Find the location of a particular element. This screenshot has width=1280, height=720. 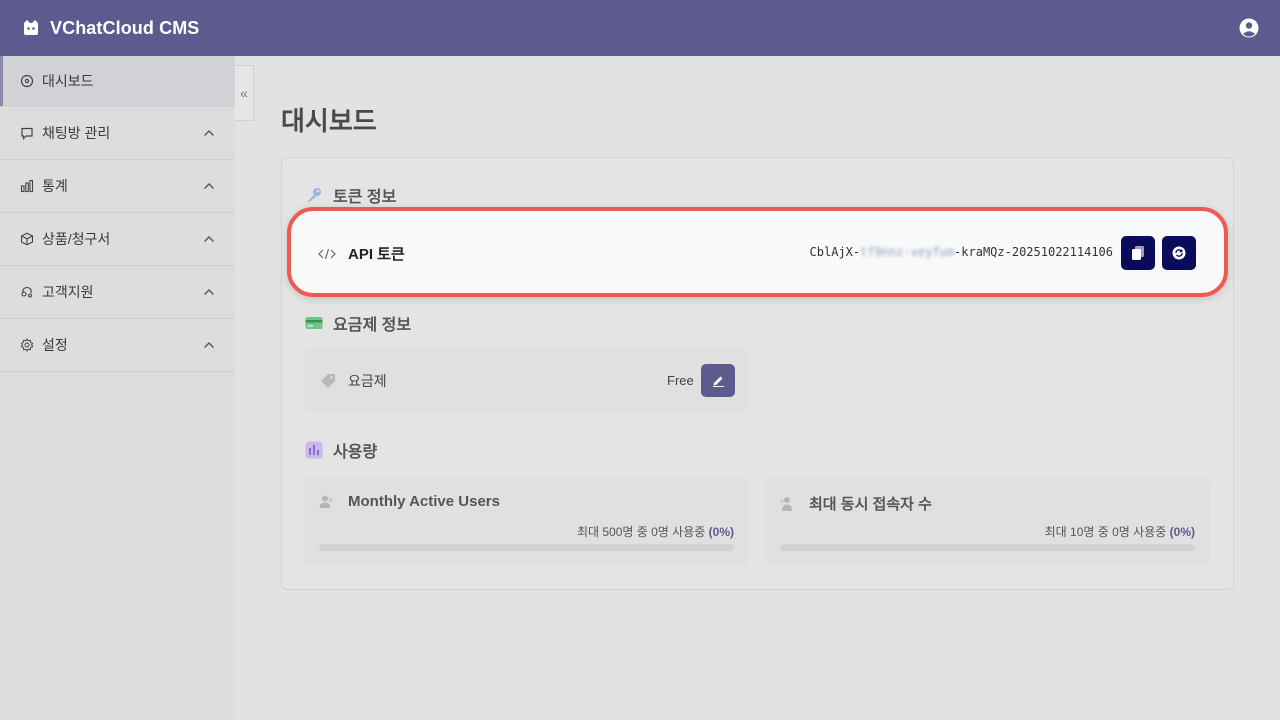

credit-card-icon is located at coordinates (314, 323).